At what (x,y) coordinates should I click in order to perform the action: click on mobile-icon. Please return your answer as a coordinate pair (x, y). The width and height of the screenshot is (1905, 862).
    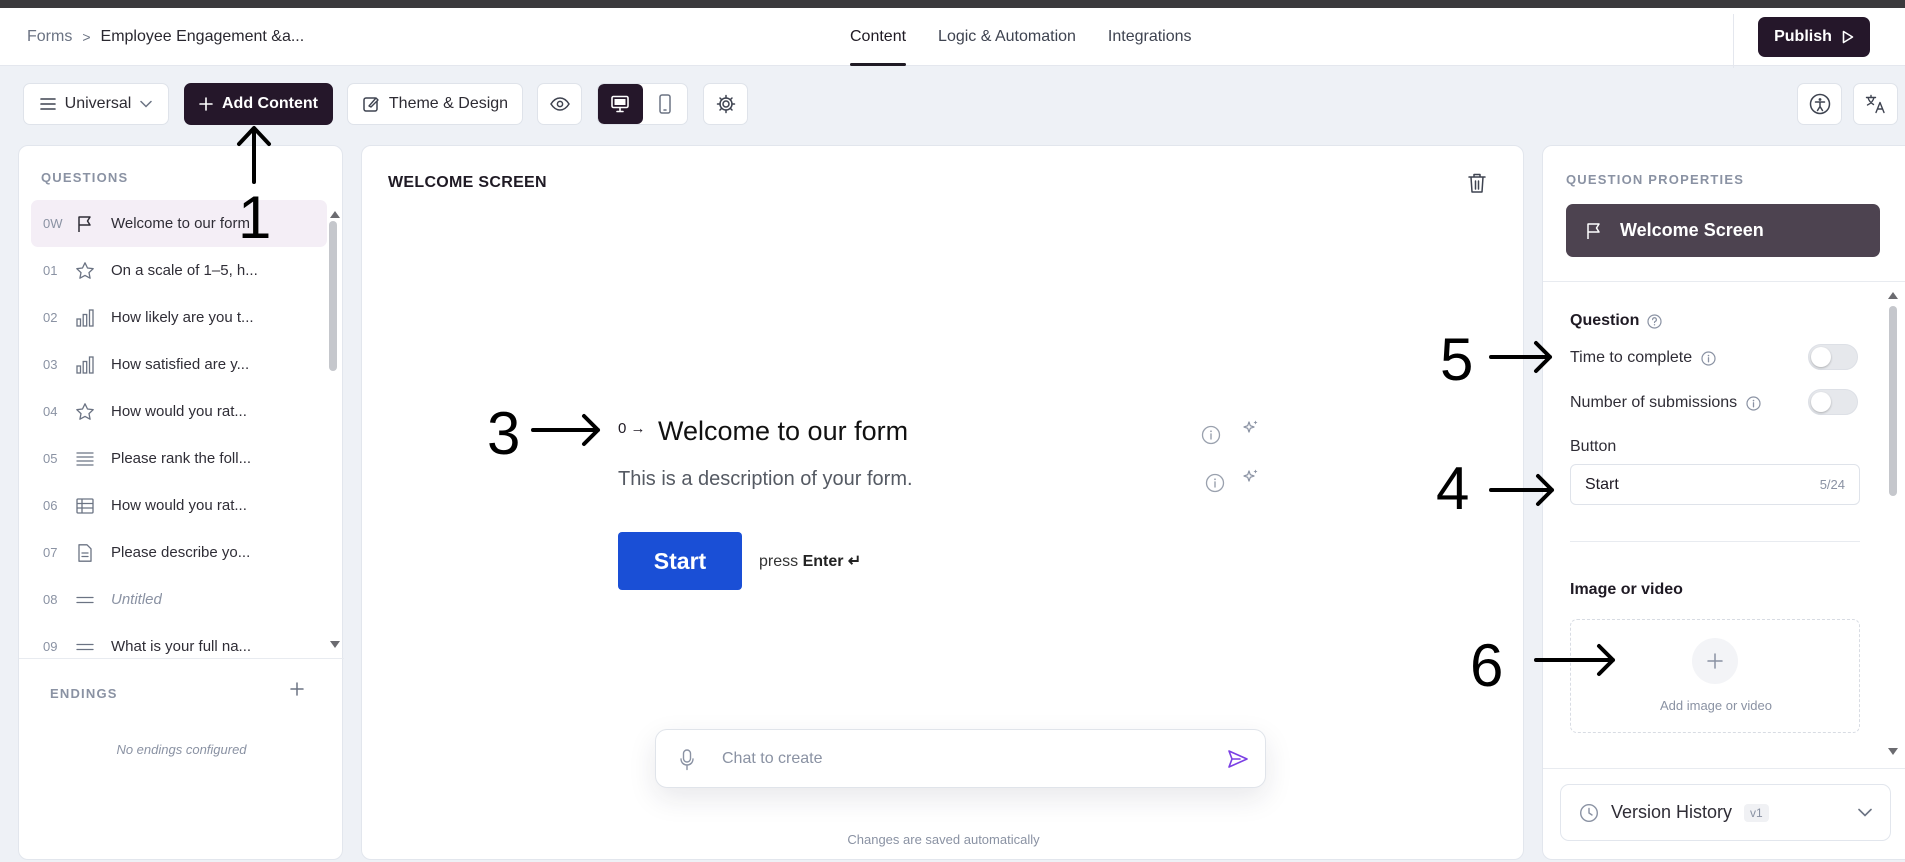
    Looking at the image, I should click on (665, 104).